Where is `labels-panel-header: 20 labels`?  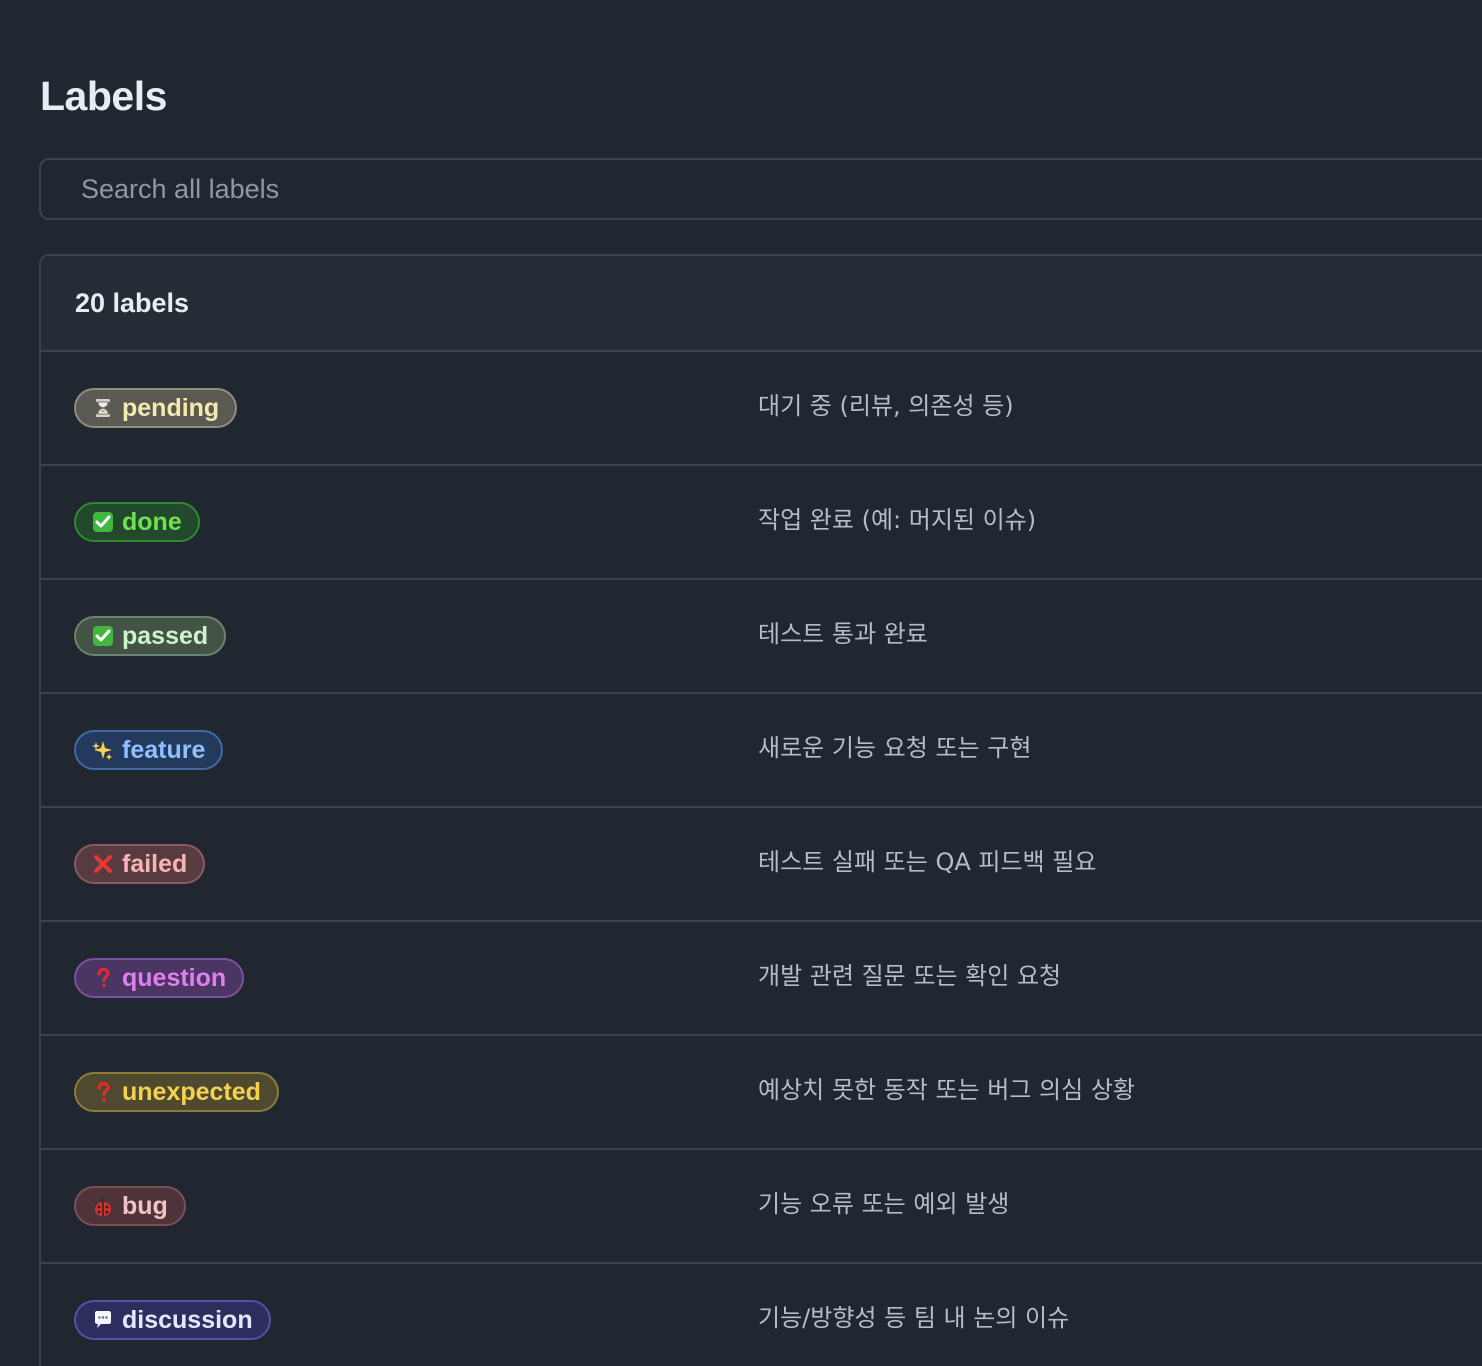 labels-panel-header: 20 labels is located at coordinates (761, 304).